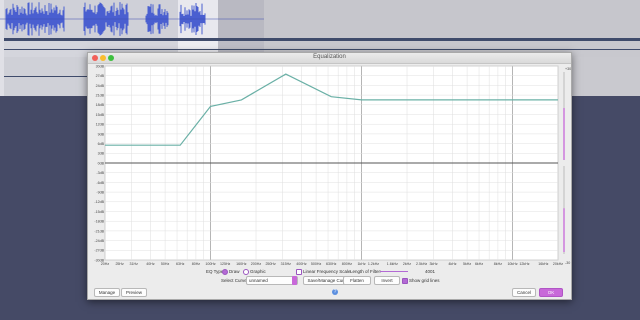 This screenshot has width=640, height=320. I want to click on db-tick-label: -3dB, so click(100, 173).